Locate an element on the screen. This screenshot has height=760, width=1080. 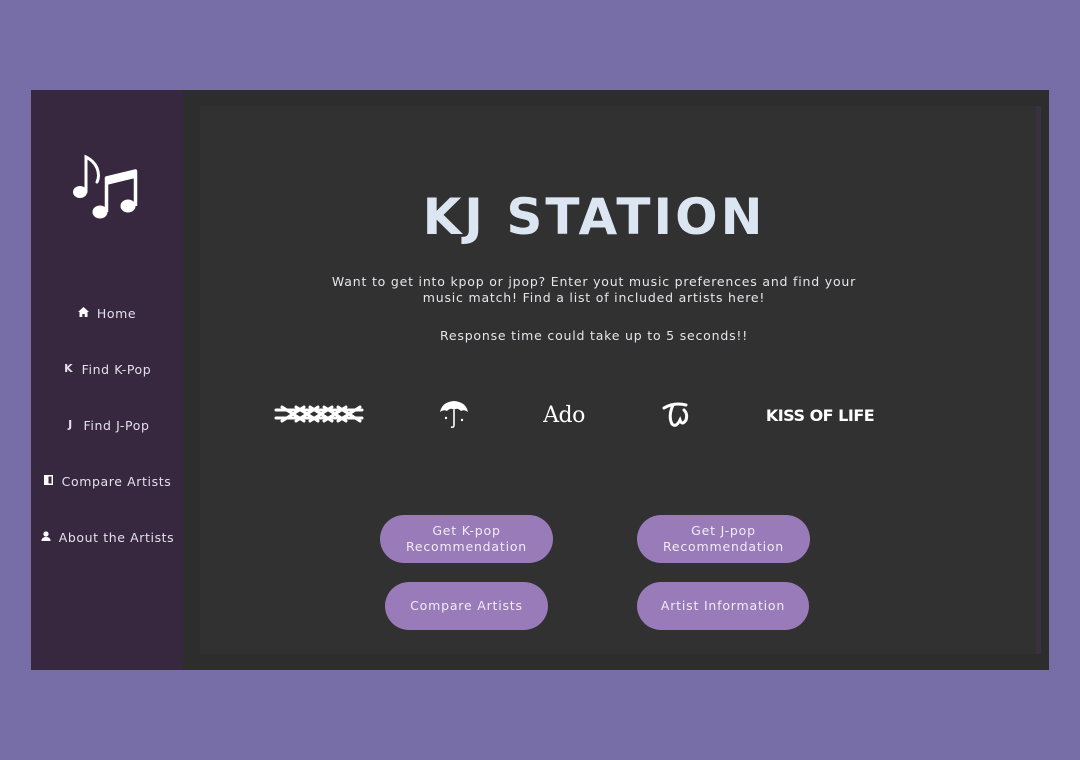
compare-artists-button: Compare Artists is located at coordinates (466, 606).